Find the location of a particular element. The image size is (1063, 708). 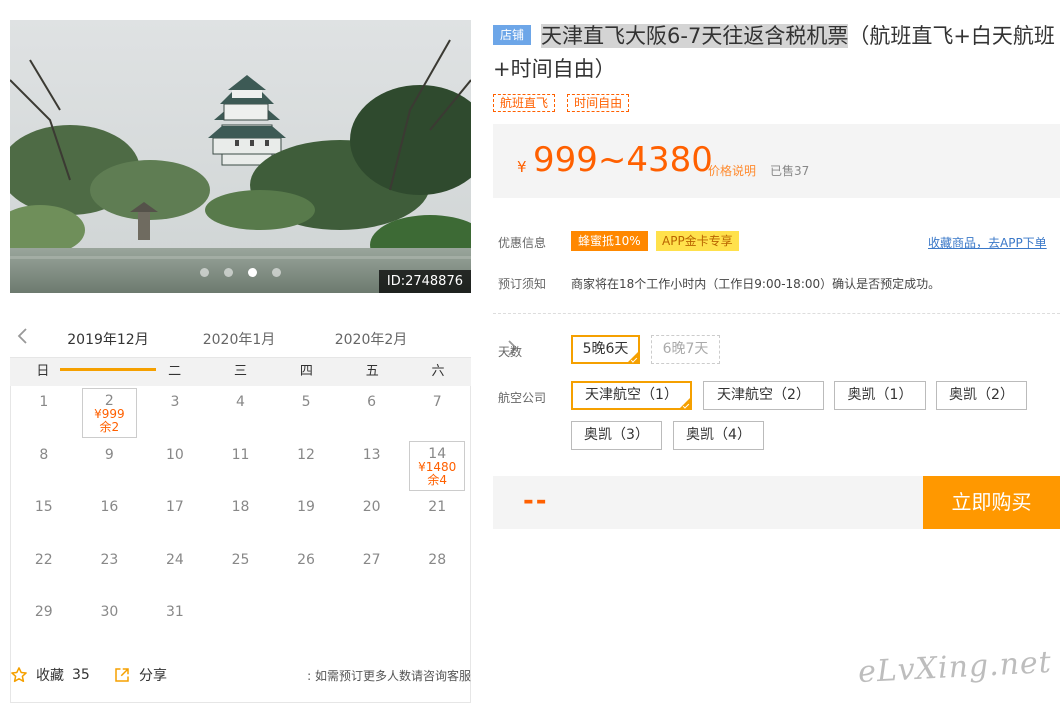

promo-badge: 蜂蜜抵10% is located at coordinates (609, 241).